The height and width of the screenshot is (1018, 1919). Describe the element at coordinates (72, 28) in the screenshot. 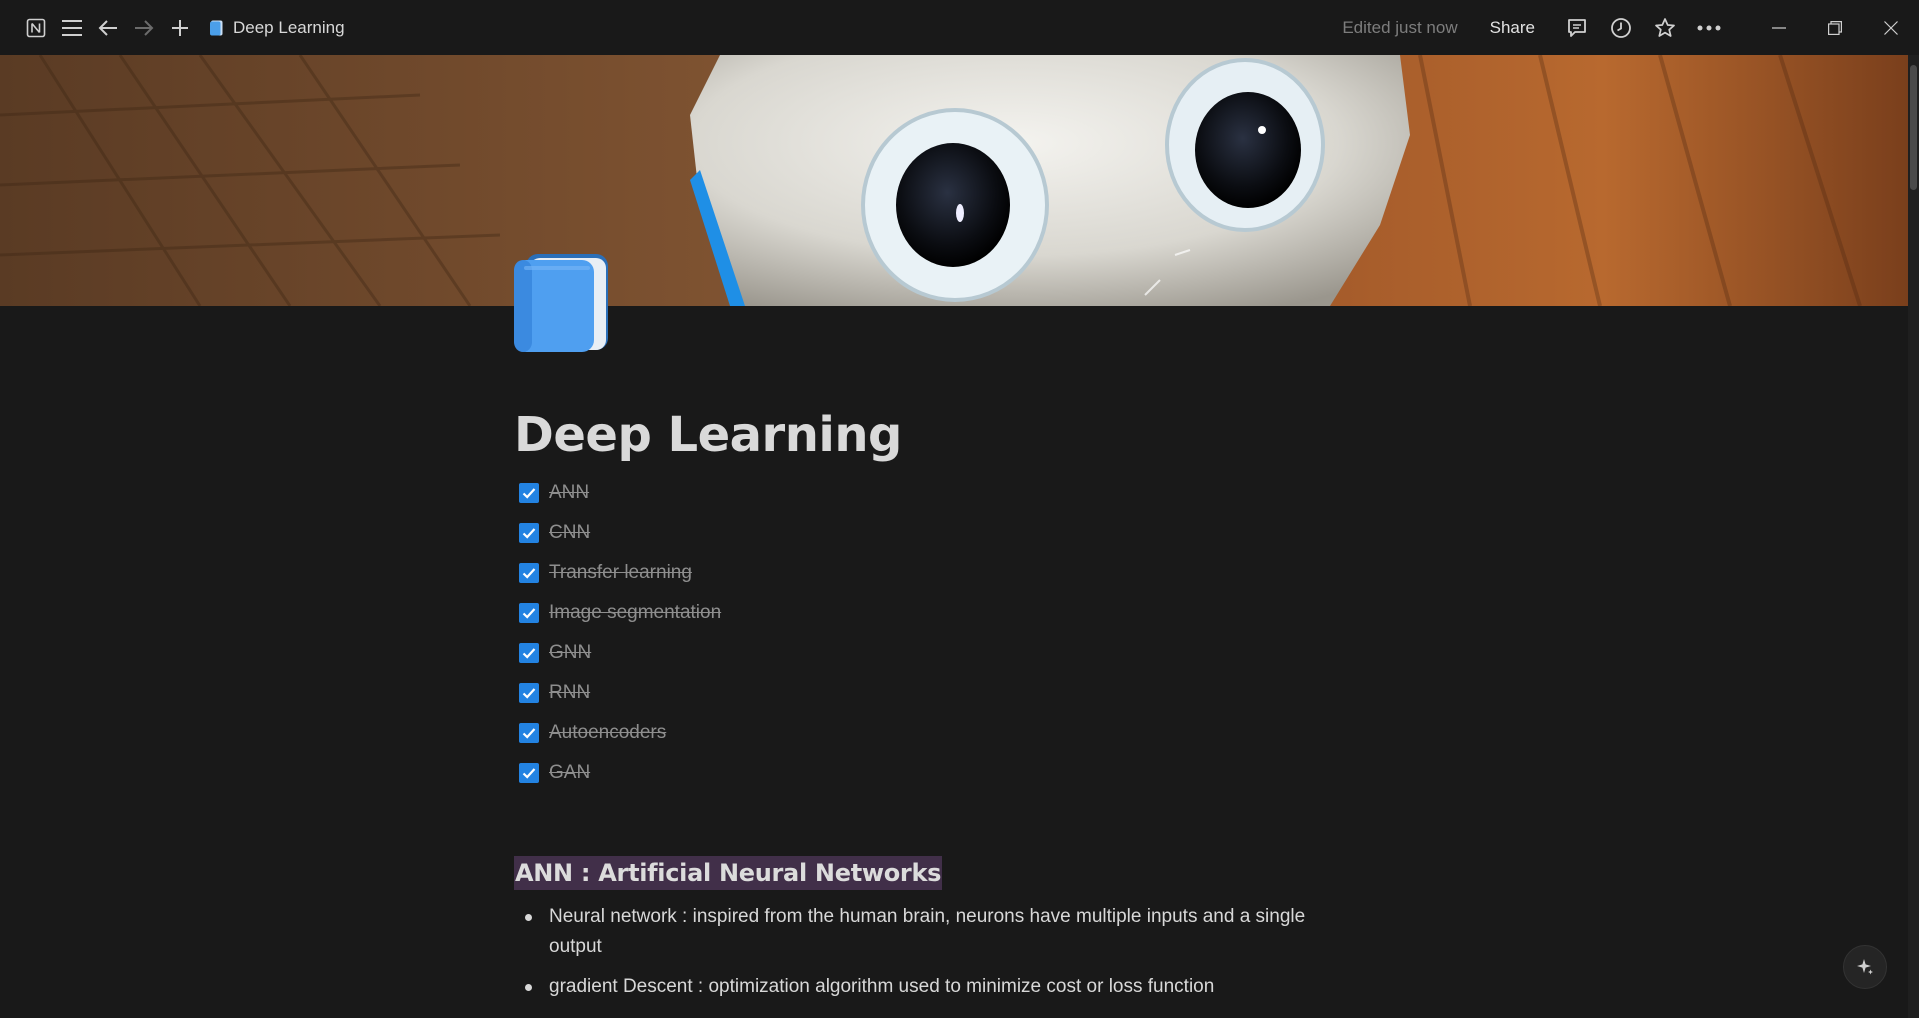

I see `sidebar-menu-icon` at that location.